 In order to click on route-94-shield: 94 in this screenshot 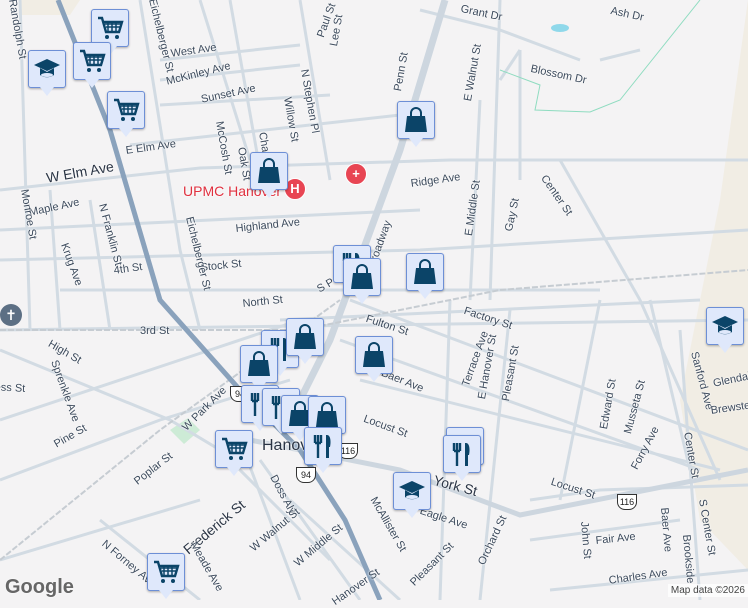, I will do `click(306, 475)`.